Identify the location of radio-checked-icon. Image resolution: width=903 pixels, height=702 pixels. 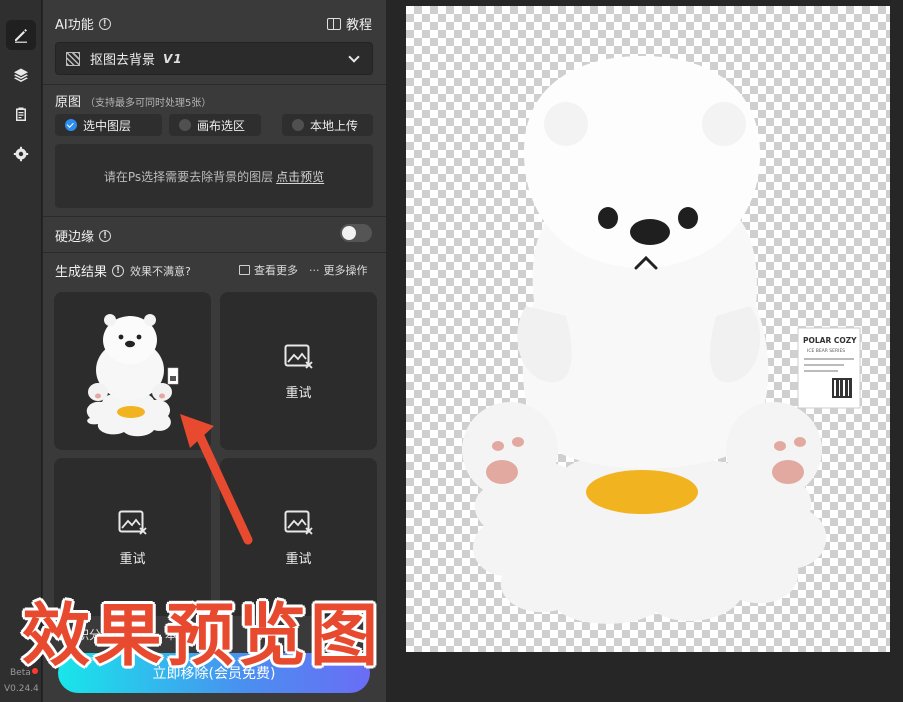
(71, 125).